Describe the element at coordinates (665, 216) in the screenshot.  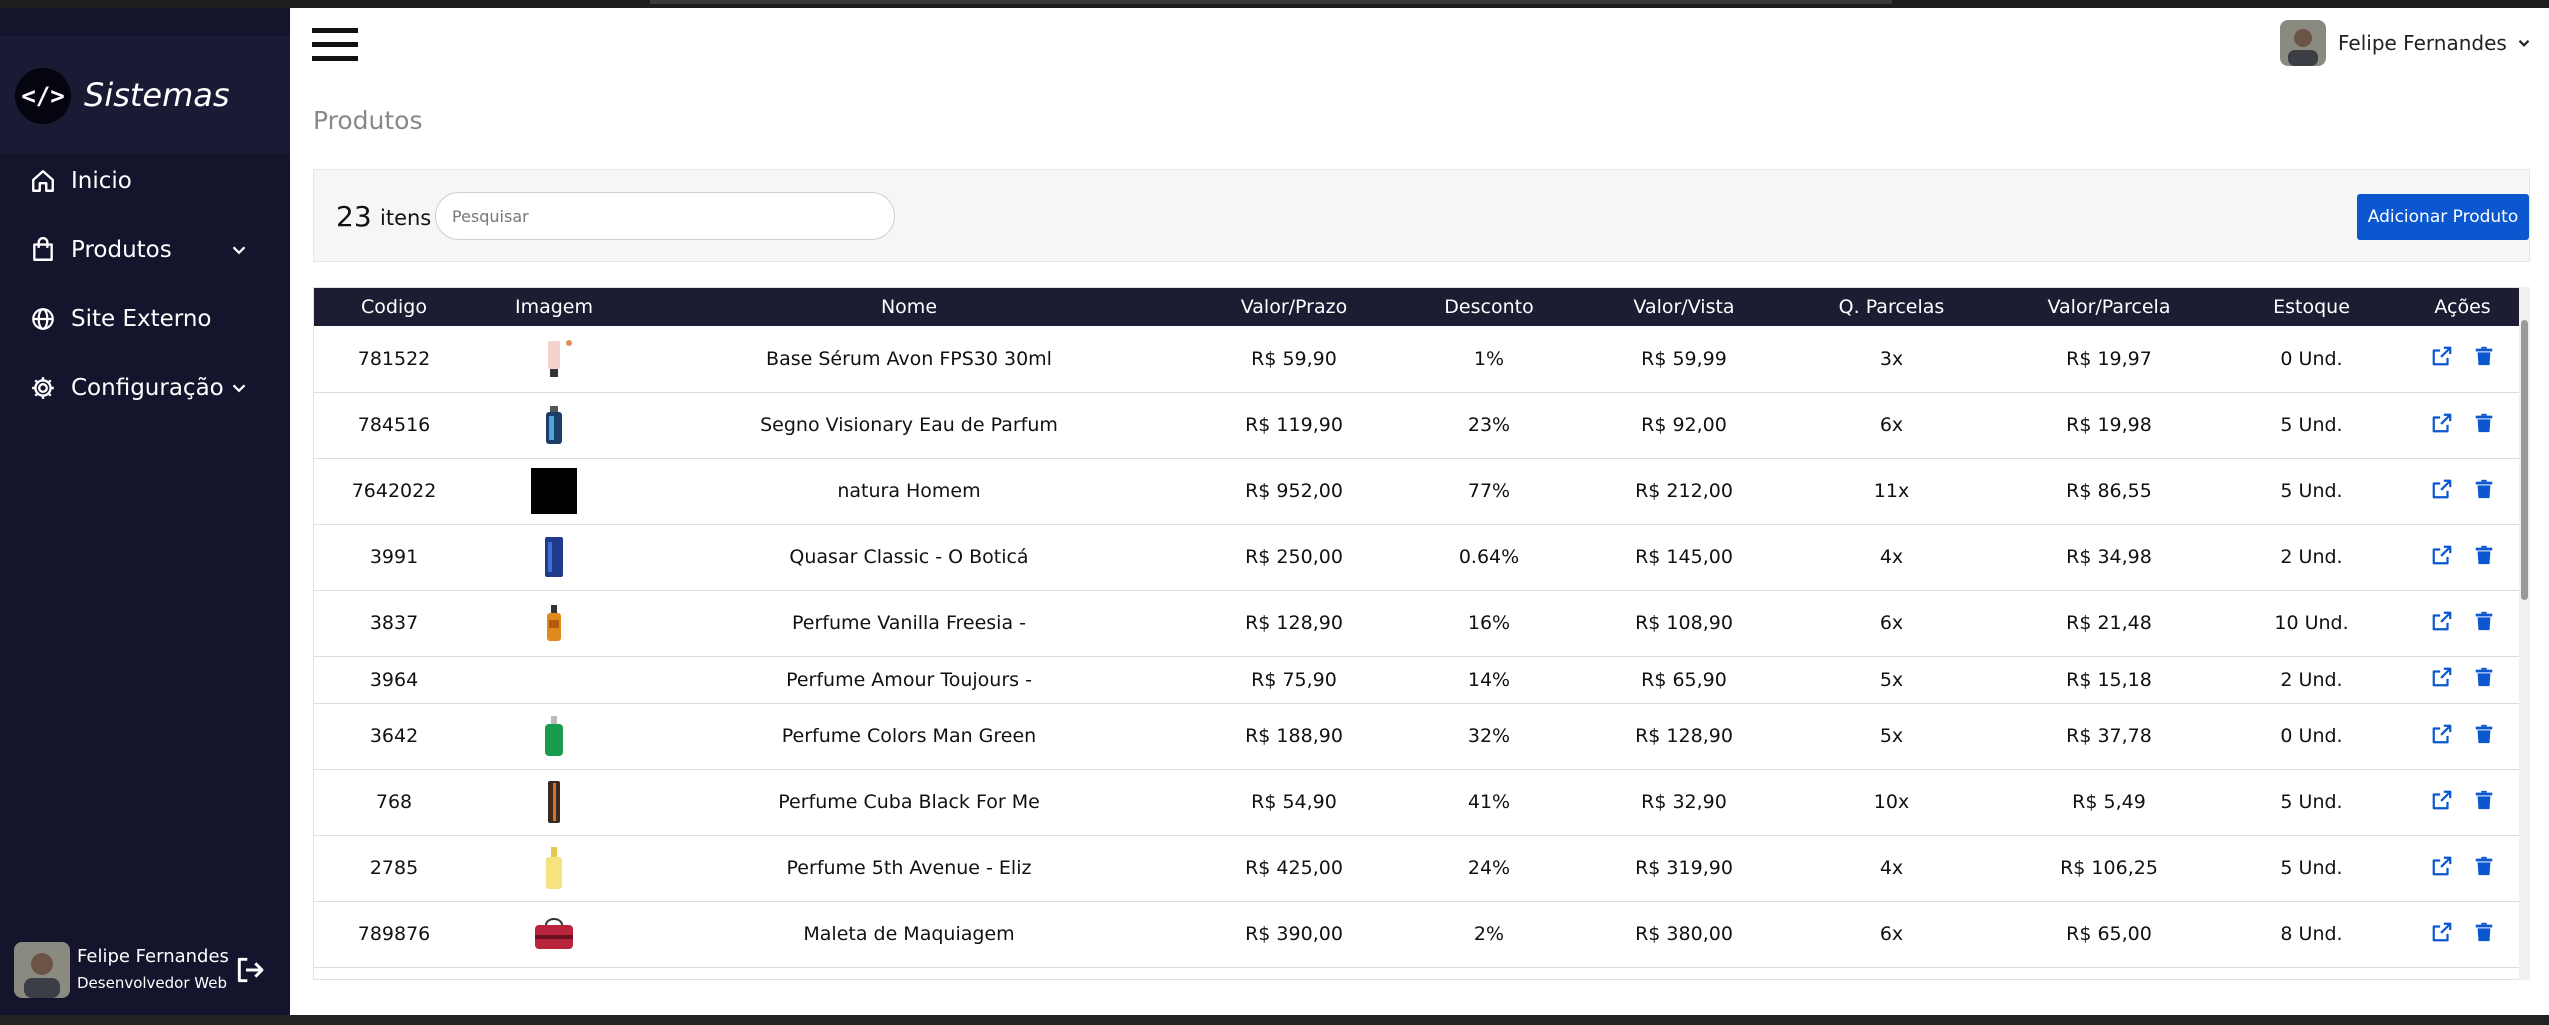
I see `search-input` at that location.